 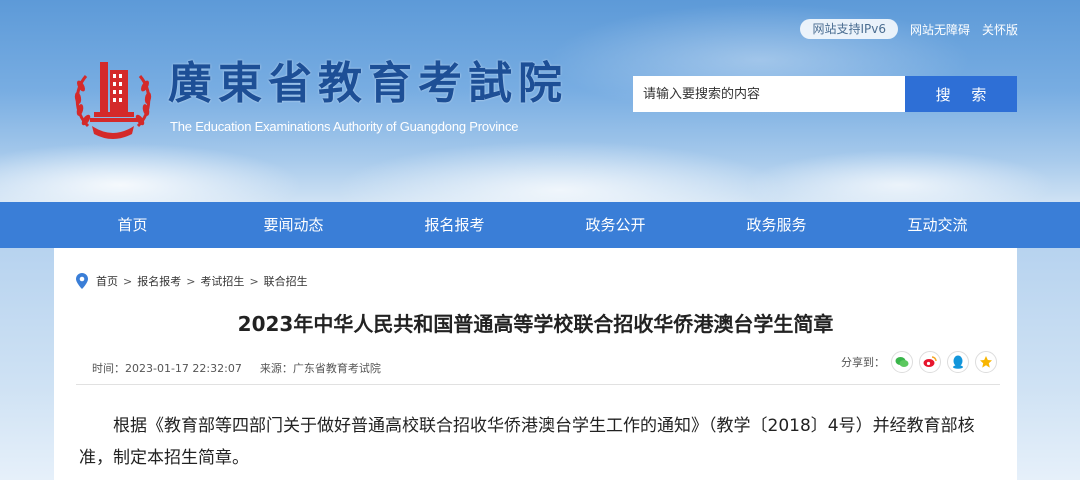 What do you see at coordinates (937, 225) in the screenshot?
I see `nav-item-interaction: 互动交流` at bounding box center [937, 225].